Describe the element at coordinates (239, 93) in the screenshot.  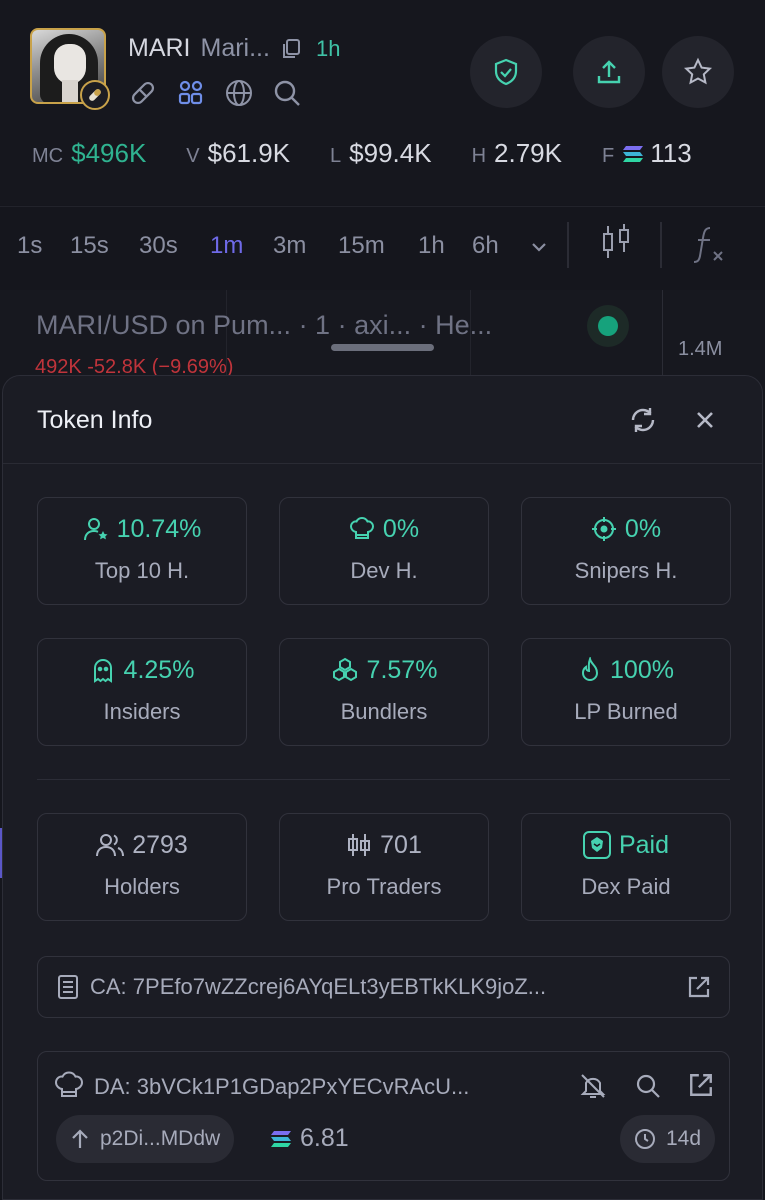
I see `globe-icon` at that location.